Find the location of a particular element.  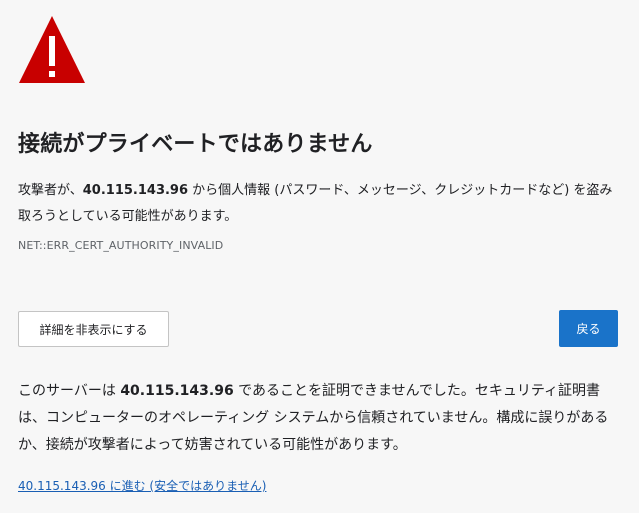

back-button: 戻る is located at coordinates (588, 328).